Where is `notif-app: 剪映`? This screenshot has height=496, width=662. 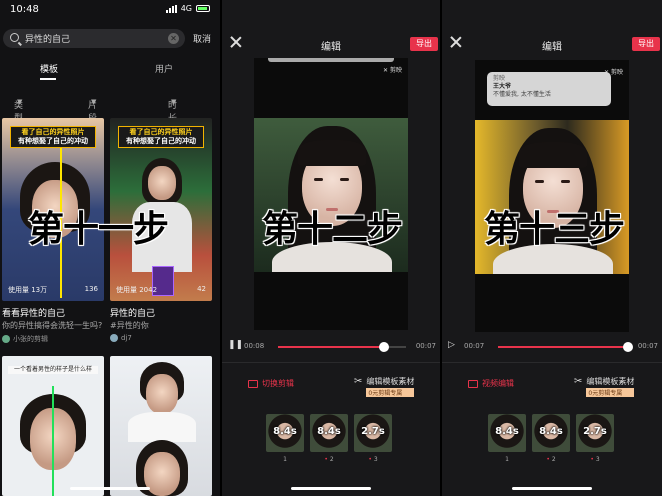 notif-app: 剪映 is located at coordinates (499, 78).